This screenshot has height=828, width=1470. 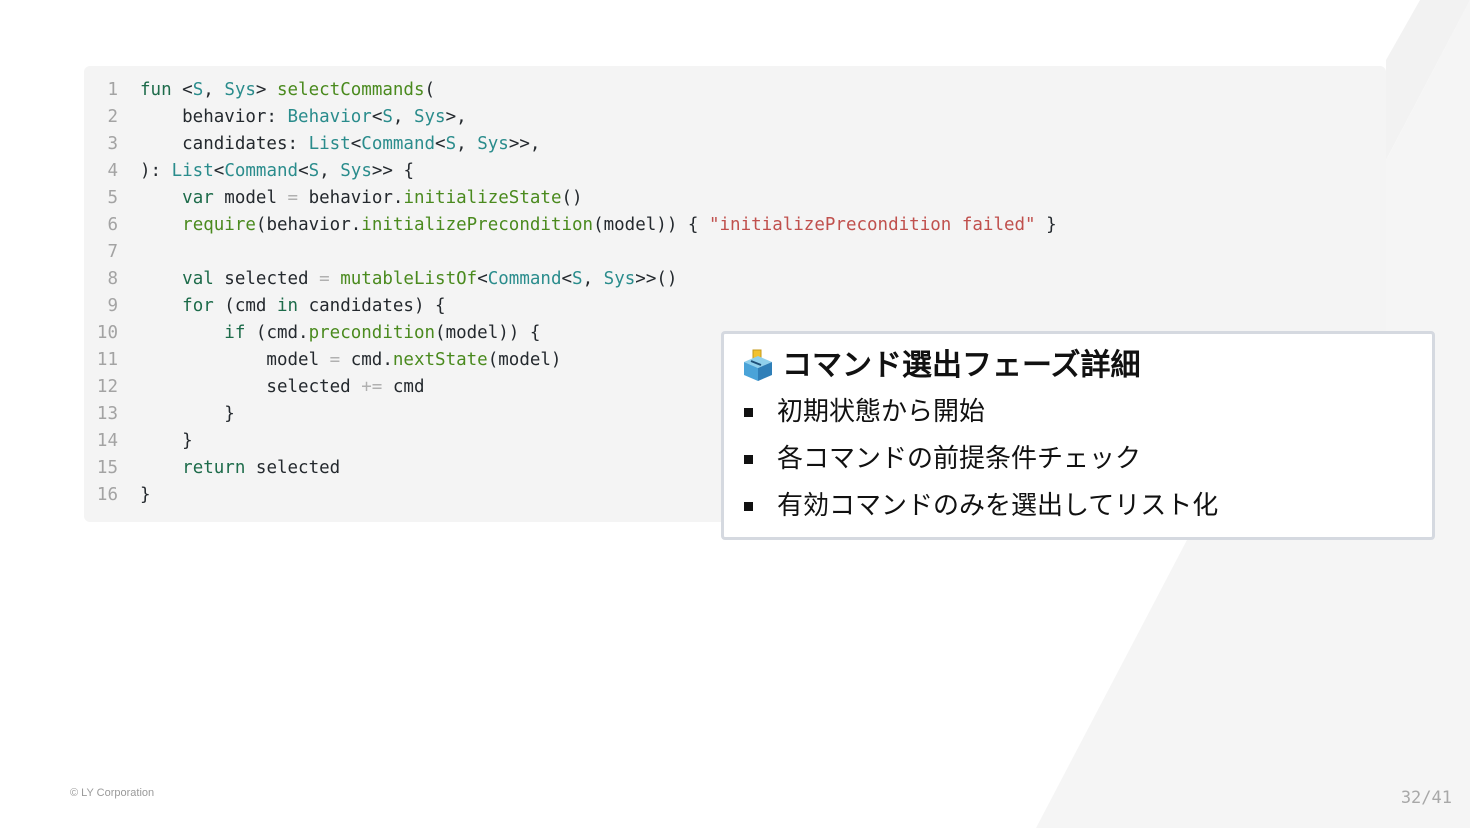 What do you see at coordinates (1426, 798) in the screenshot?
I see `page-number: 32/41` at bounding box center [1426, 798].